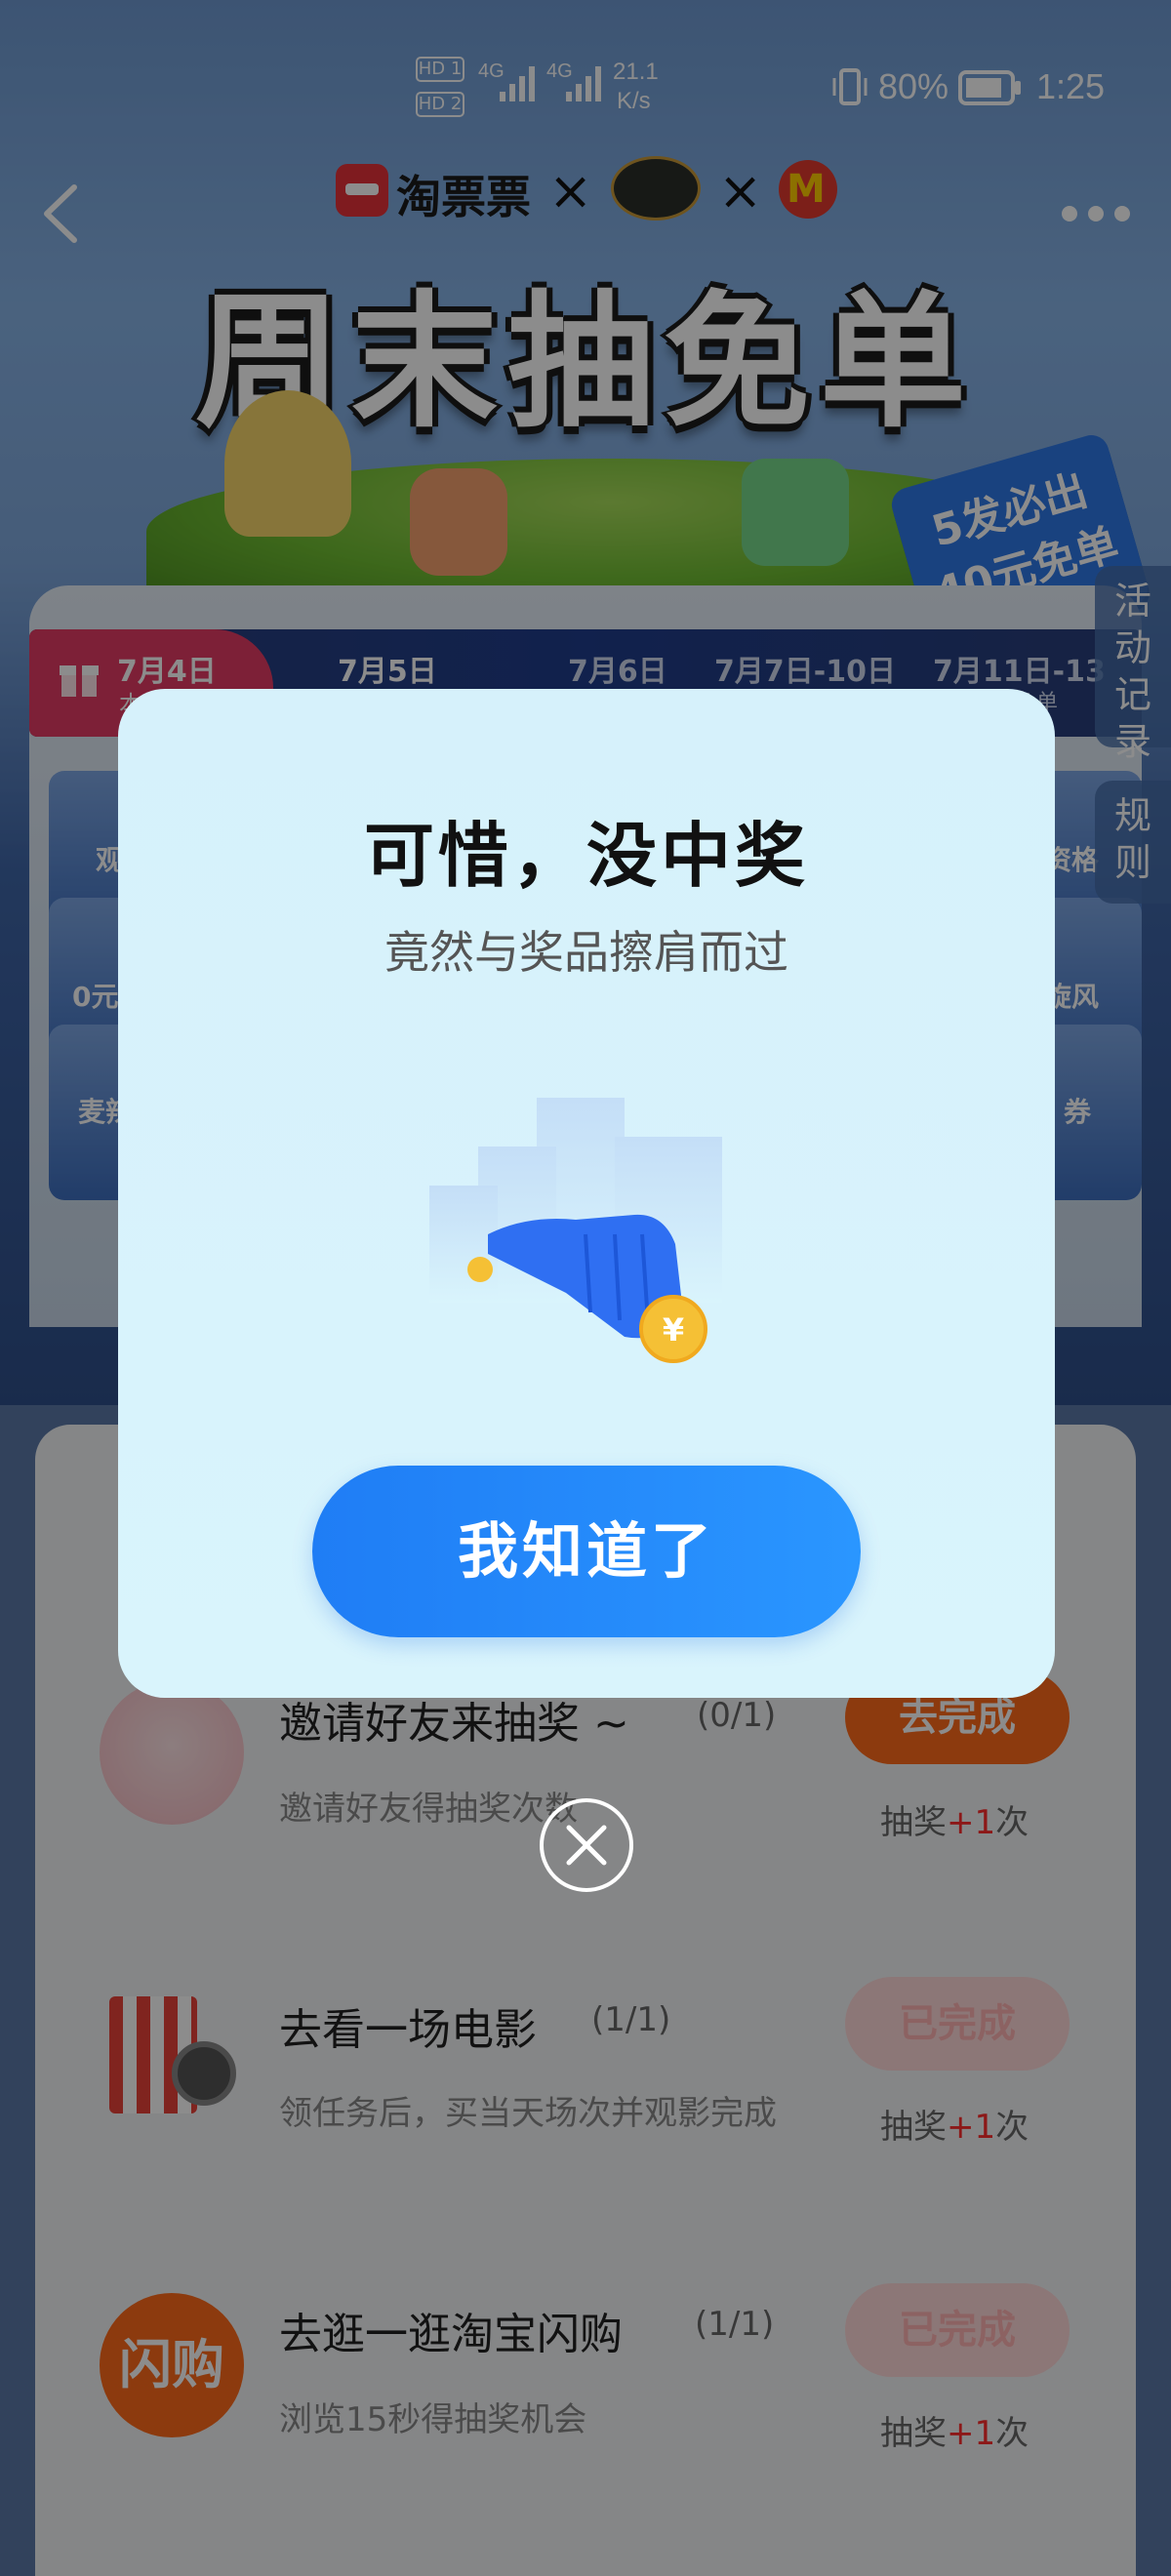  I want to click on acknowledge-button: 我知道了, so click(586, 1551).